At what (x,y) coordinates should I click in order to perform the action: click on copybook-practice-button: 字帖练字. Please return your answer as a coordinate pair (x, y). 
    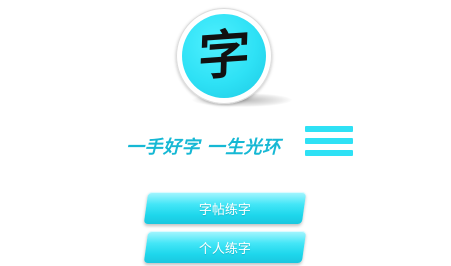
    Looking at the image, I should click on (225, 208).